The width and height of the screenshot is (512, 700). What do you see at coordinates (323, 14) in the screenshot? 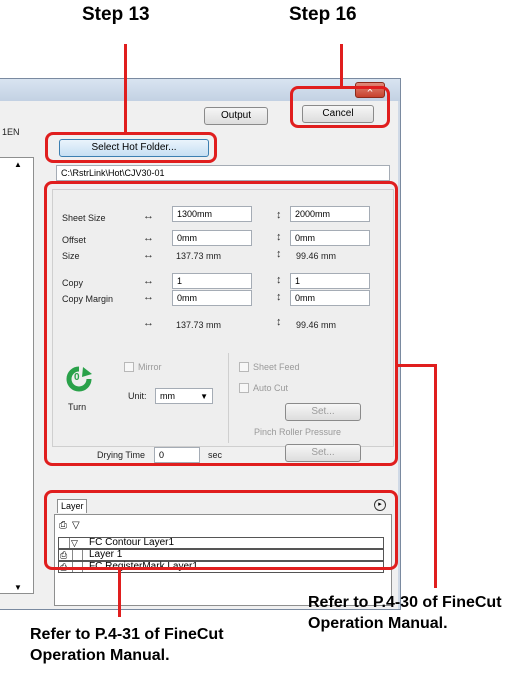
I see `step-16-label: Step 16` at bounding box center [323, 14].